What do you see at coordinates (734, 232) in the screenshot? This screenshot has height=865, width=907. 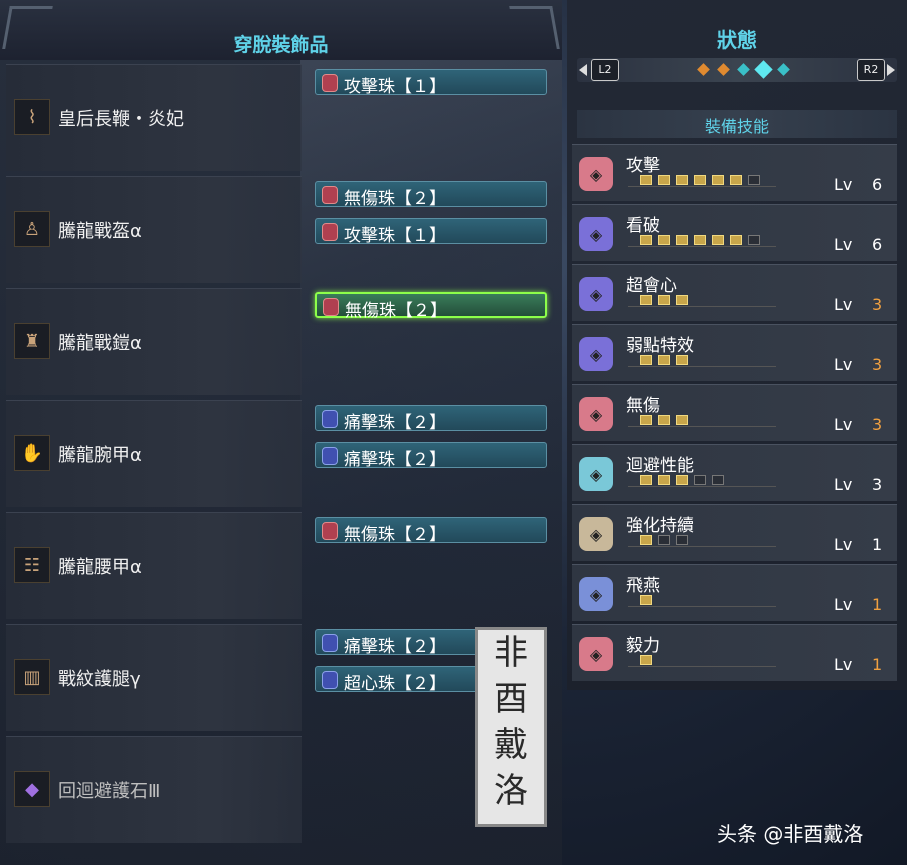 I see `skill-row: ◈ 看破 Lv 6` at bounding box center [734, 232].